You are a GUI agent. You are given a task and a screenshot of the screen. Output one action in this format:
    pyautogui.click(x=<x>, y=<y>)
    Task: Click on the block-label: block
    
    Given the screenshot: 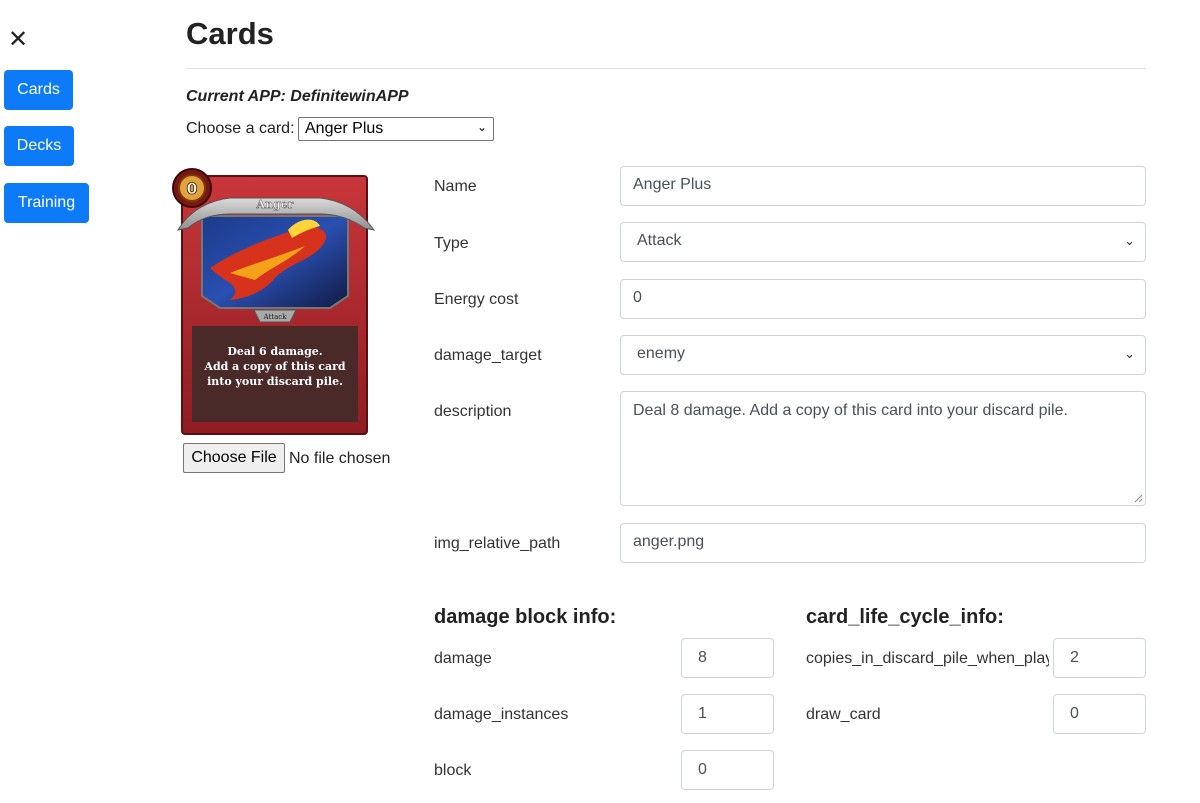 What is the action you would take?
    pyautogui.click(x=453, y=770)
    